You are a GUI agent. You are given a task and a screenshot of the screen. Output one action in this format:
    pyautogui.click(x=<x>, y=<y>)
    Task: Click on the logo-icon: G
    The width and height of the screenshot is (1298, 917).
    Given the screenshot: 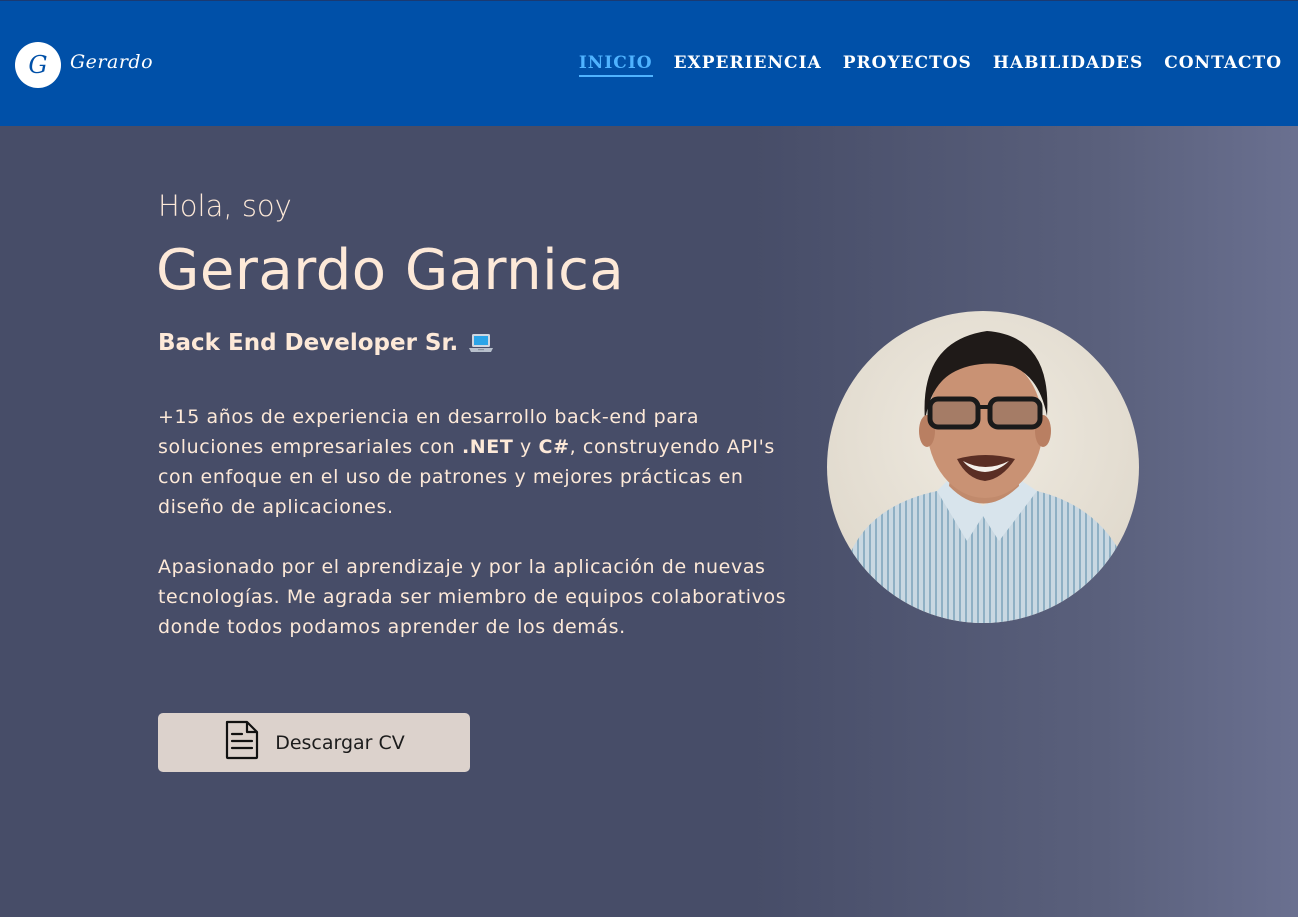 What is the action you would take?
    pyautogui.click(x=38, y=65)
    